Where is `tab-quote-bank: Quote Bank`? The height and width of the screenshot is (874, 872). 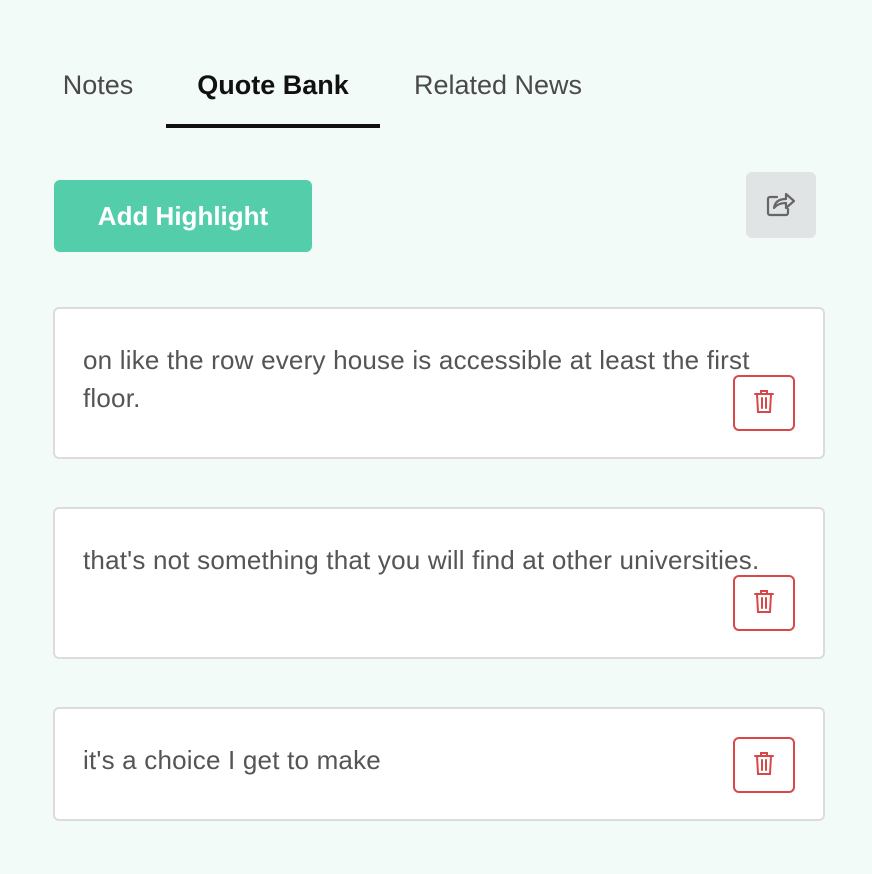 tab-quote-bank: Quote Bank is located at coordinates (273, 98).